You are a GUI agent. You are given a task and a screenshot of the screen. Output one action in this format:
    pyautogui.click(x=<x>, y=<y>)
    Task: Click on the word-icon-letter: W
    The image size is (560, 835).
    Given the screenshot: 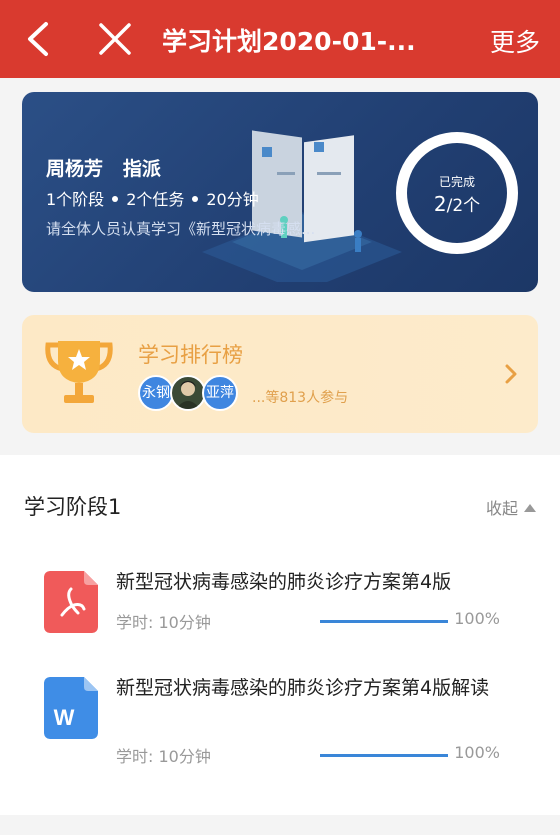 What is the action you would take?
    pyautogui.click(x=64, y=717)
    